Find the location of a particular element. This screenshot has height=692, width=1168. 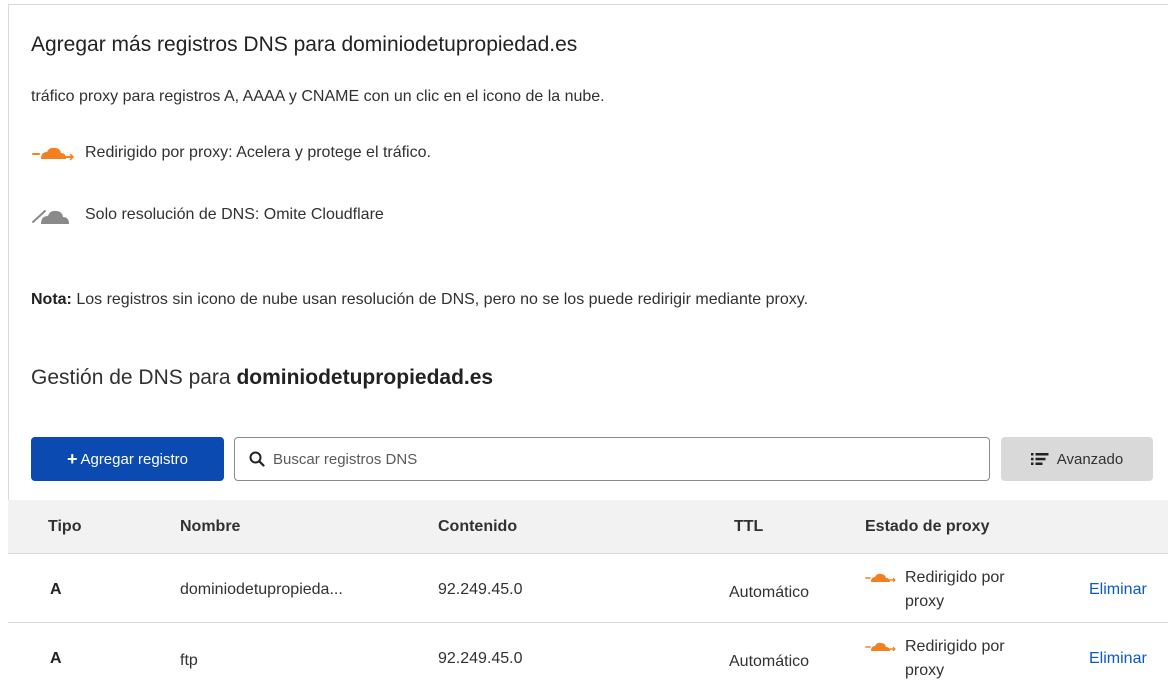

add-record-button: + Agregar registro is located at coordinates (127, 459).